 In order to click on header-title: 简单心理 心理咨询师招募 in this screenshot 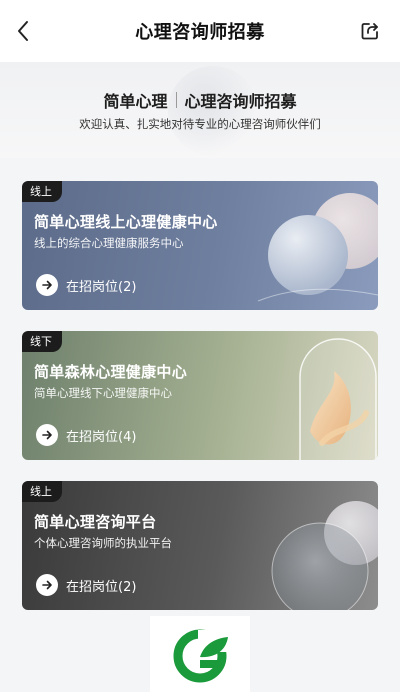, I will do `click(200, 100)`.